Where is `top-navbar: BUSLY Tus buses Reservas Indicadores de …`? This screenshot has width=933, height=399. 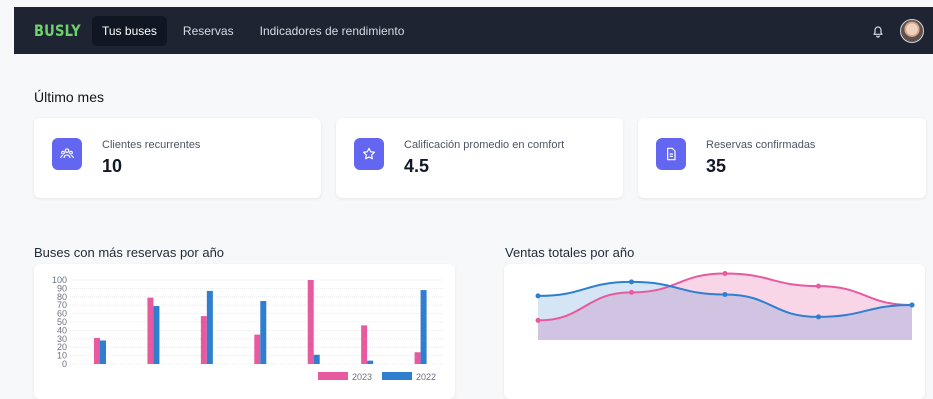 top-navbar: BUSLY Tus buses Reservas Indicadores de … is located at coordinates (473, 30).